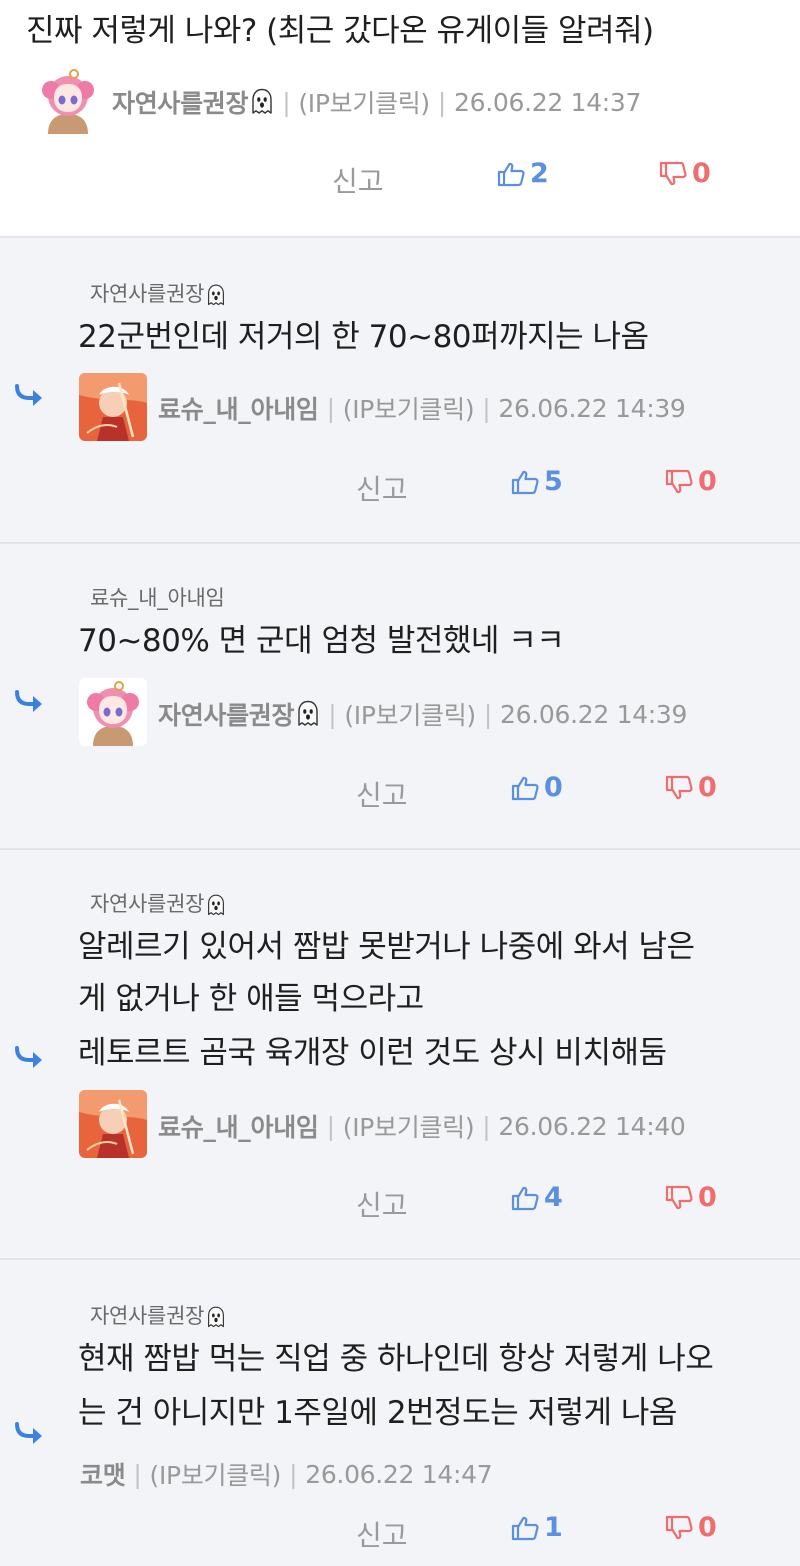 This screenshot has height=1566, width=800. Describe the element at coordinates (363, 337) in the screenshot. I see `reply-text: 22군번인데 저거의 한 70~80퍼까지는 나옴` at that location.